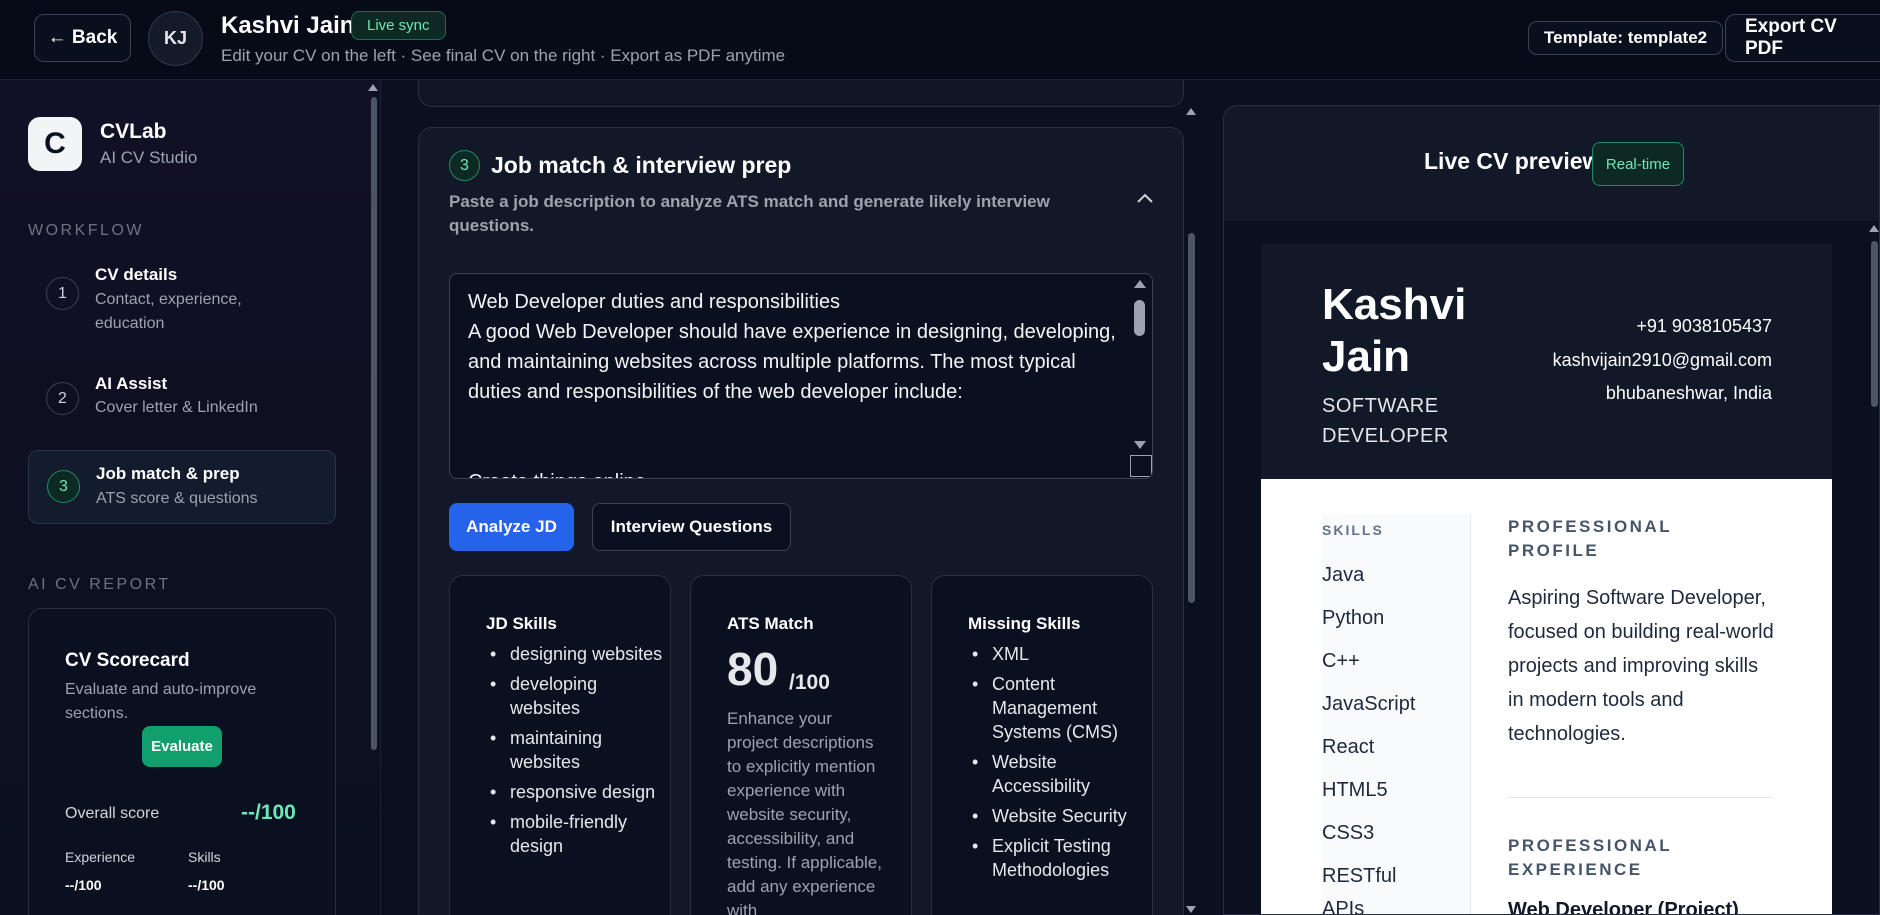 This screenshot has width=1880, height=915. I want to click on cv-email: kashvijain2910@gmail.com, so click(1662, 360).